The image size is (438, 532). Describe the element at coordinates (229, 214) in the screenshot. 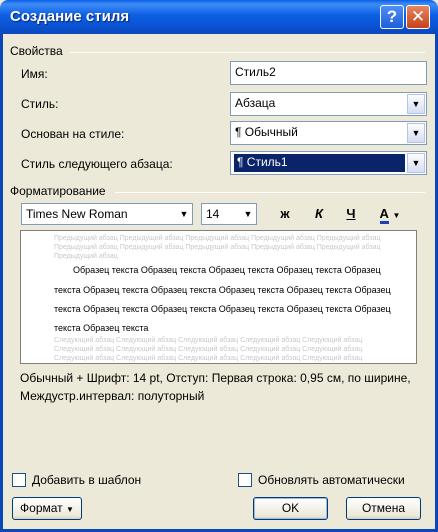

I see `font-size-select: 14 ▼` at that location.